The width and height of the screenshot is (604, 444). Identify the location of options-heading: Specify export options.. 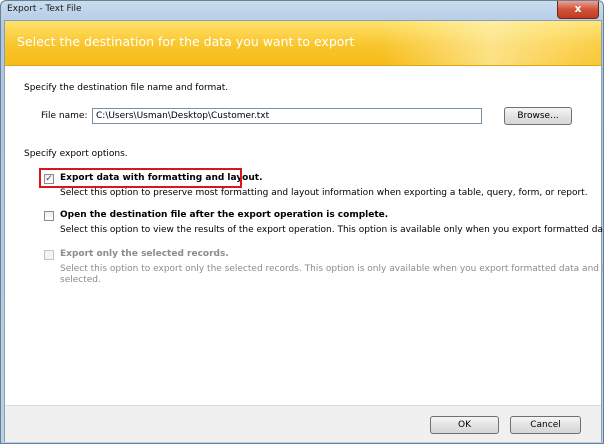
(76, 154).